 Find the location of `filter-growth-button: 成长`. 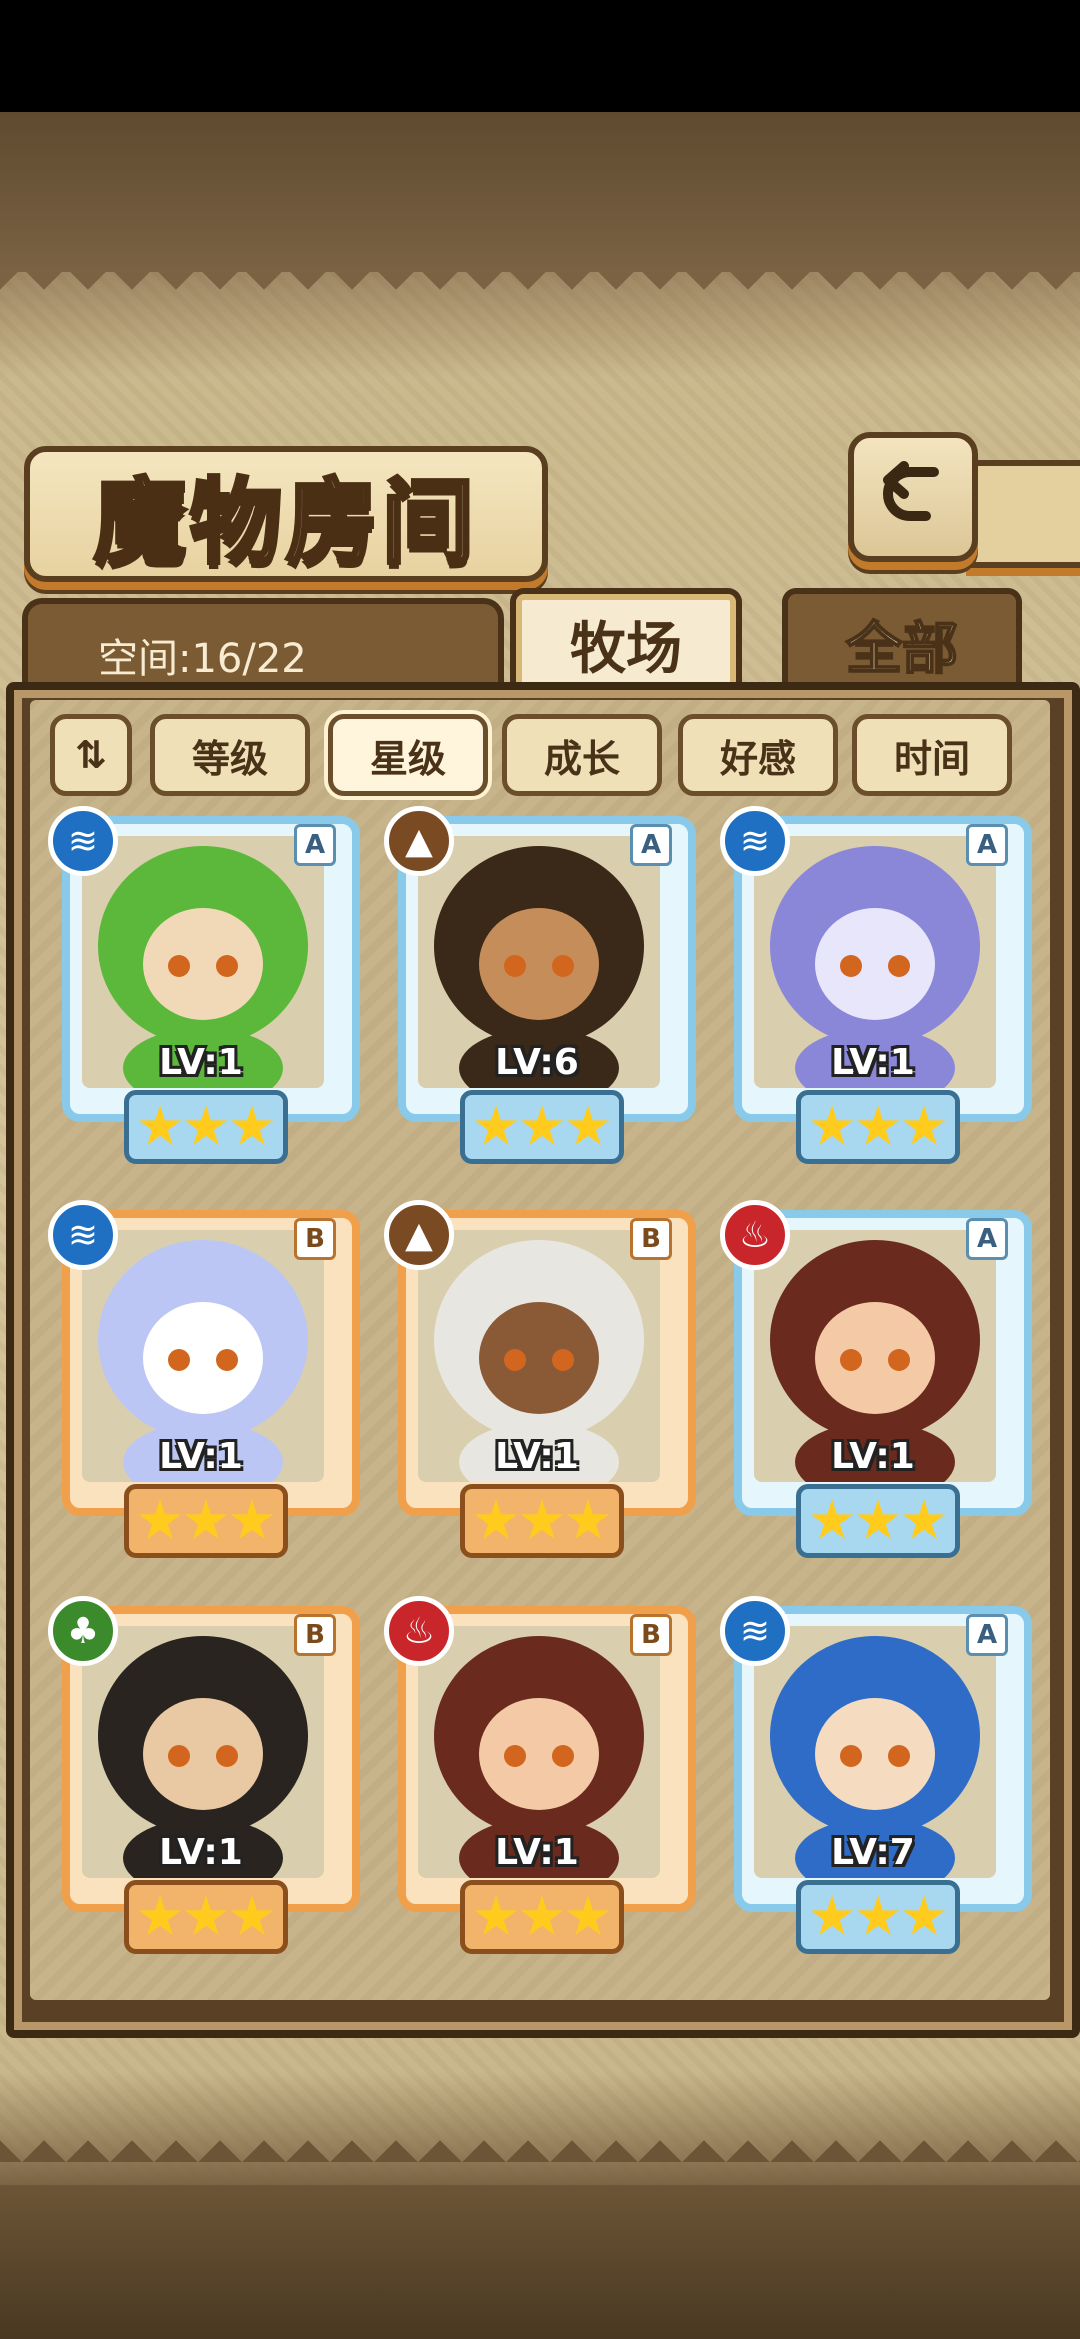

filter-growth-button: 成长 is located at coordinates (582, 755).